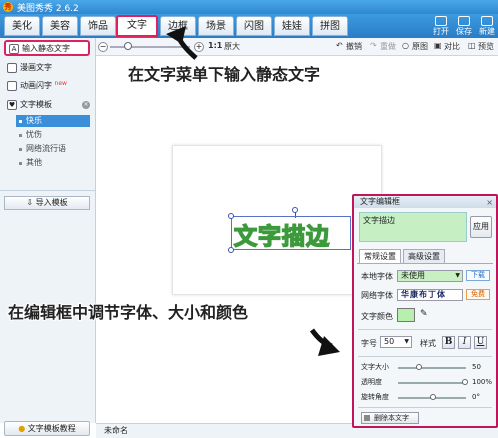 This screenshot has height=438, width=498. Describe the element at coordinates (46, 148) in the screenshot. I see `template-item-label: 网络流行语` at that location.